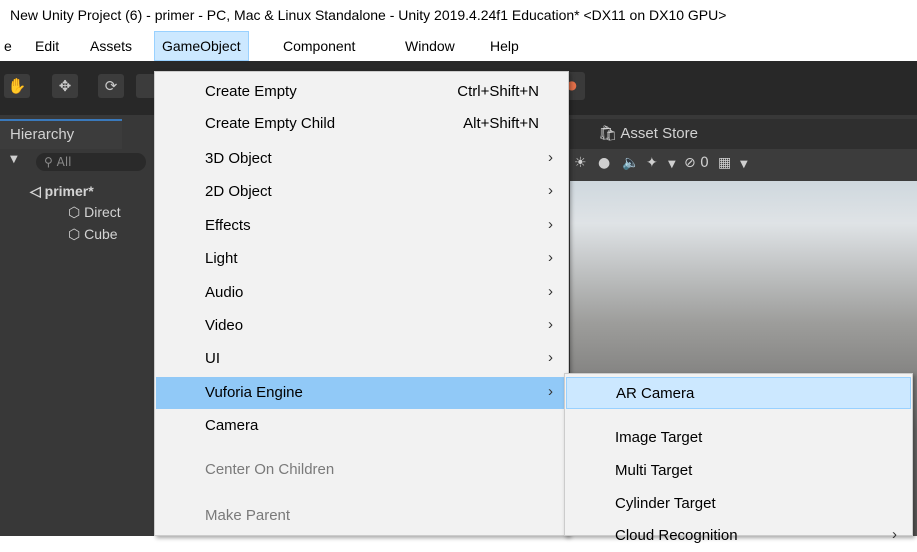 This screenshot has height=552, width=917. What do you see at coordinates (604, 163) in the screenshot?
I see `light-bulb-icon: ●` at bounding box center [604, 163].